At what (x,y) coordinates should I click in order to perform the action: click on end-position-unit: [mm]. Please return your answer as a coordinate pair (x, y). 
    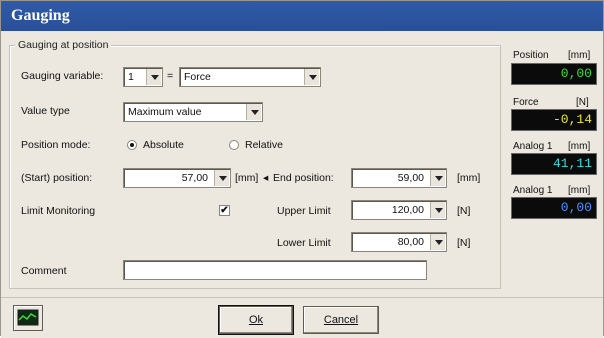
    Looking at the image, I should click on (469, 178).